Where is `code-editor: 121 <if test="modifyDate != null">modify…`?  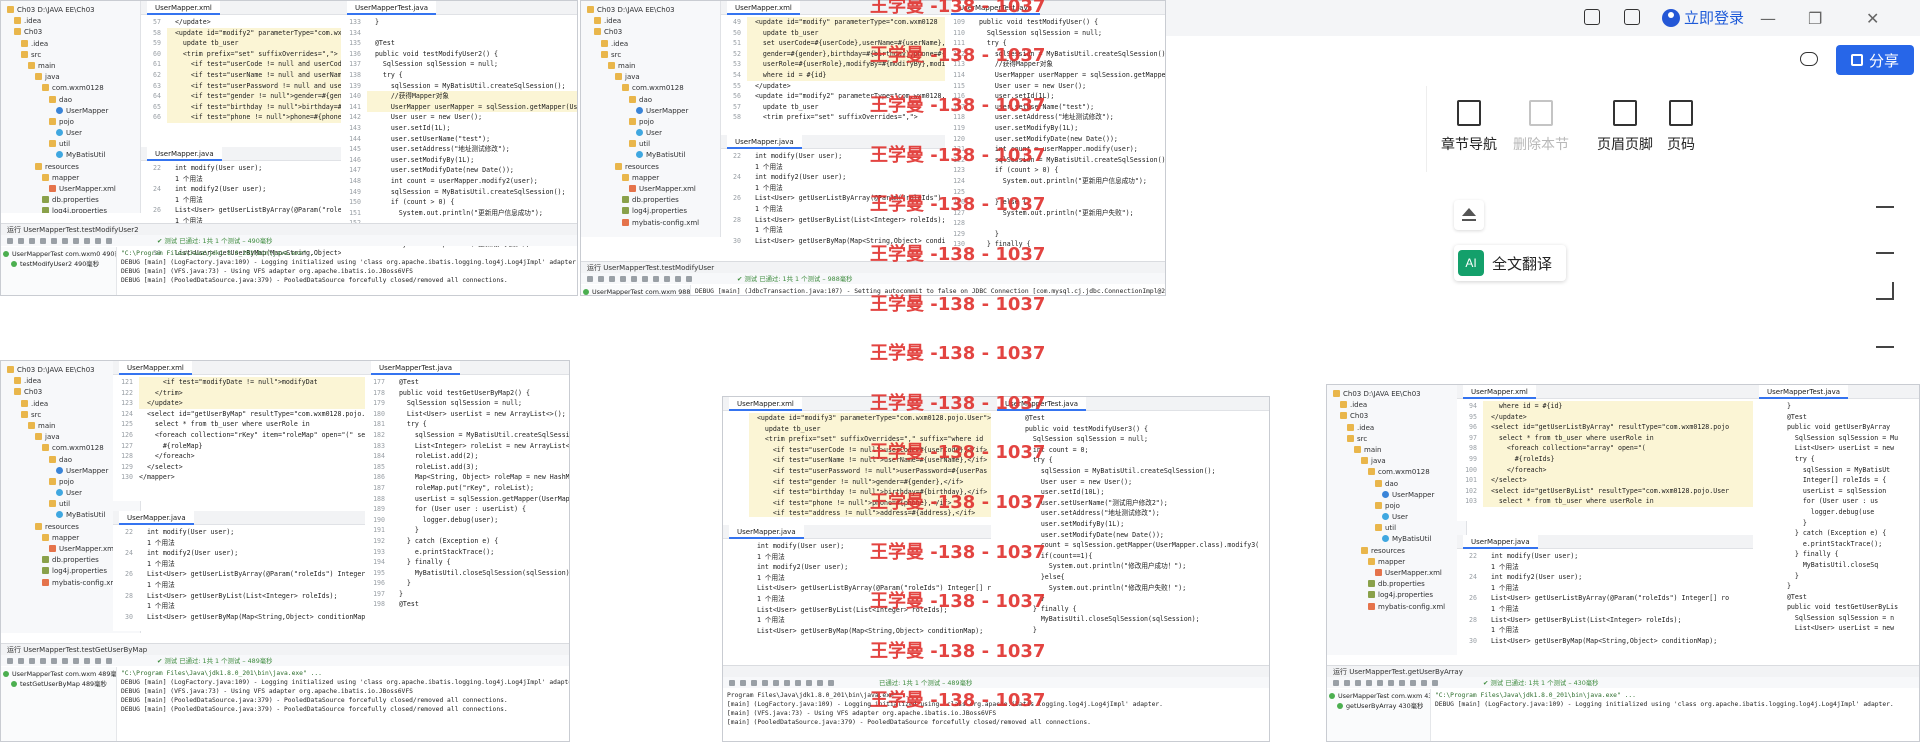 code-editor: 121 <if test="modifyDate != null">modify… is located at coordinates (239, 429).